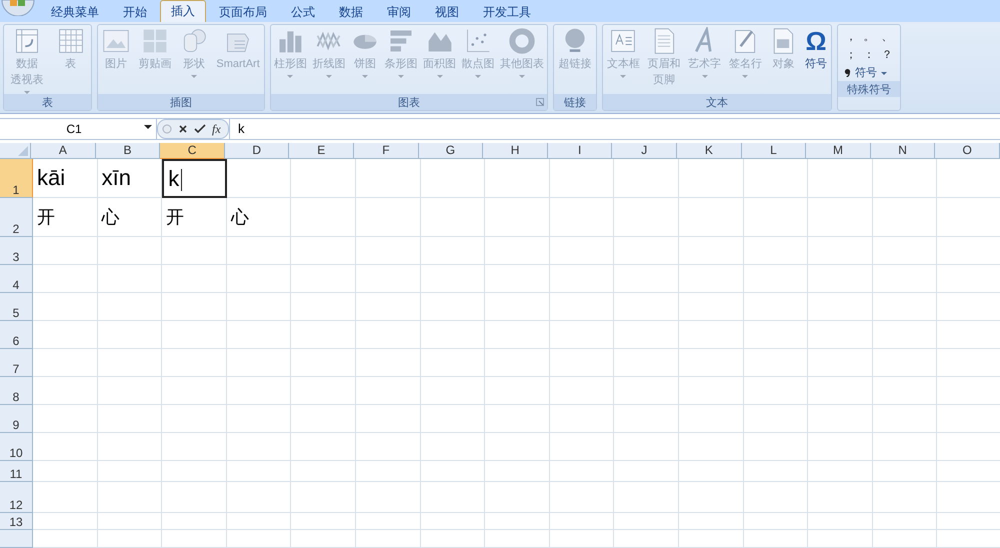 The image size is (1000, 548). What do you see at coordinates (887, 54) in the screenshot?
I see `symbol-button: ？` at bounding box center [887, 54].